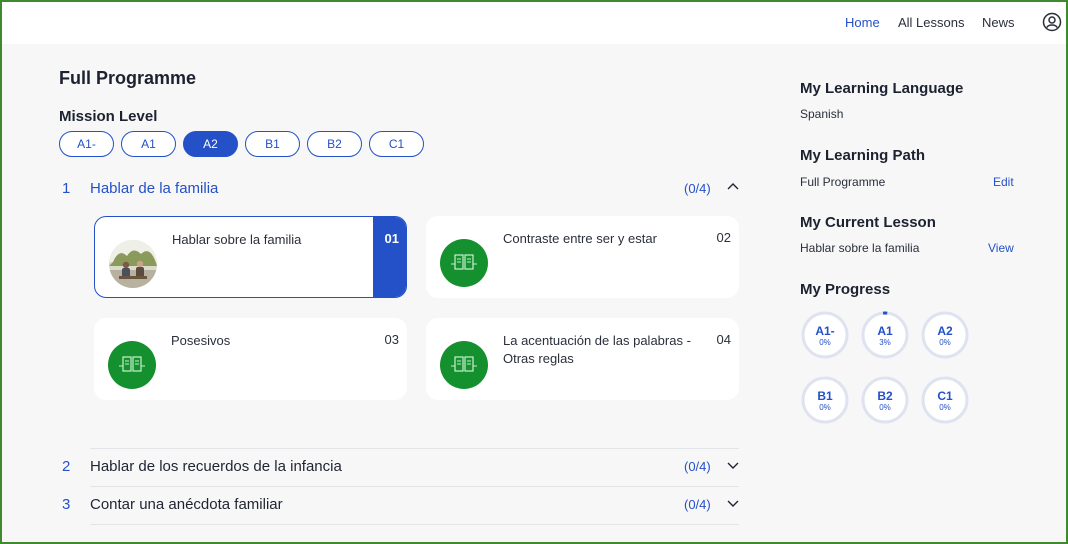  I want to click on learning-language-value: Spanish, so click(822, 114).